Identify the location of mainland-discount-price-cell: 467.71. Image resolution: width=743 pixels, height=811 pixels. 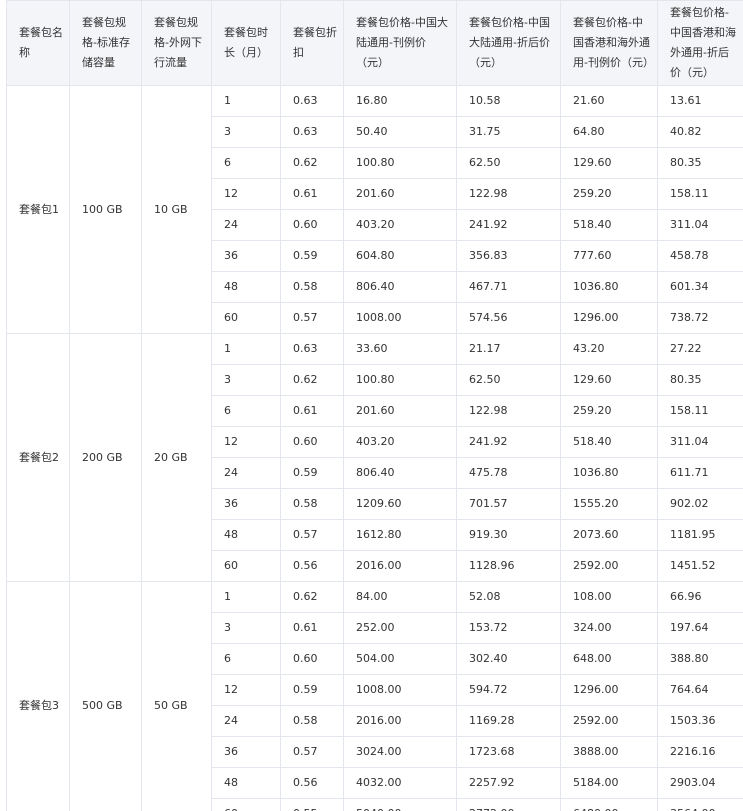
(508, 287).